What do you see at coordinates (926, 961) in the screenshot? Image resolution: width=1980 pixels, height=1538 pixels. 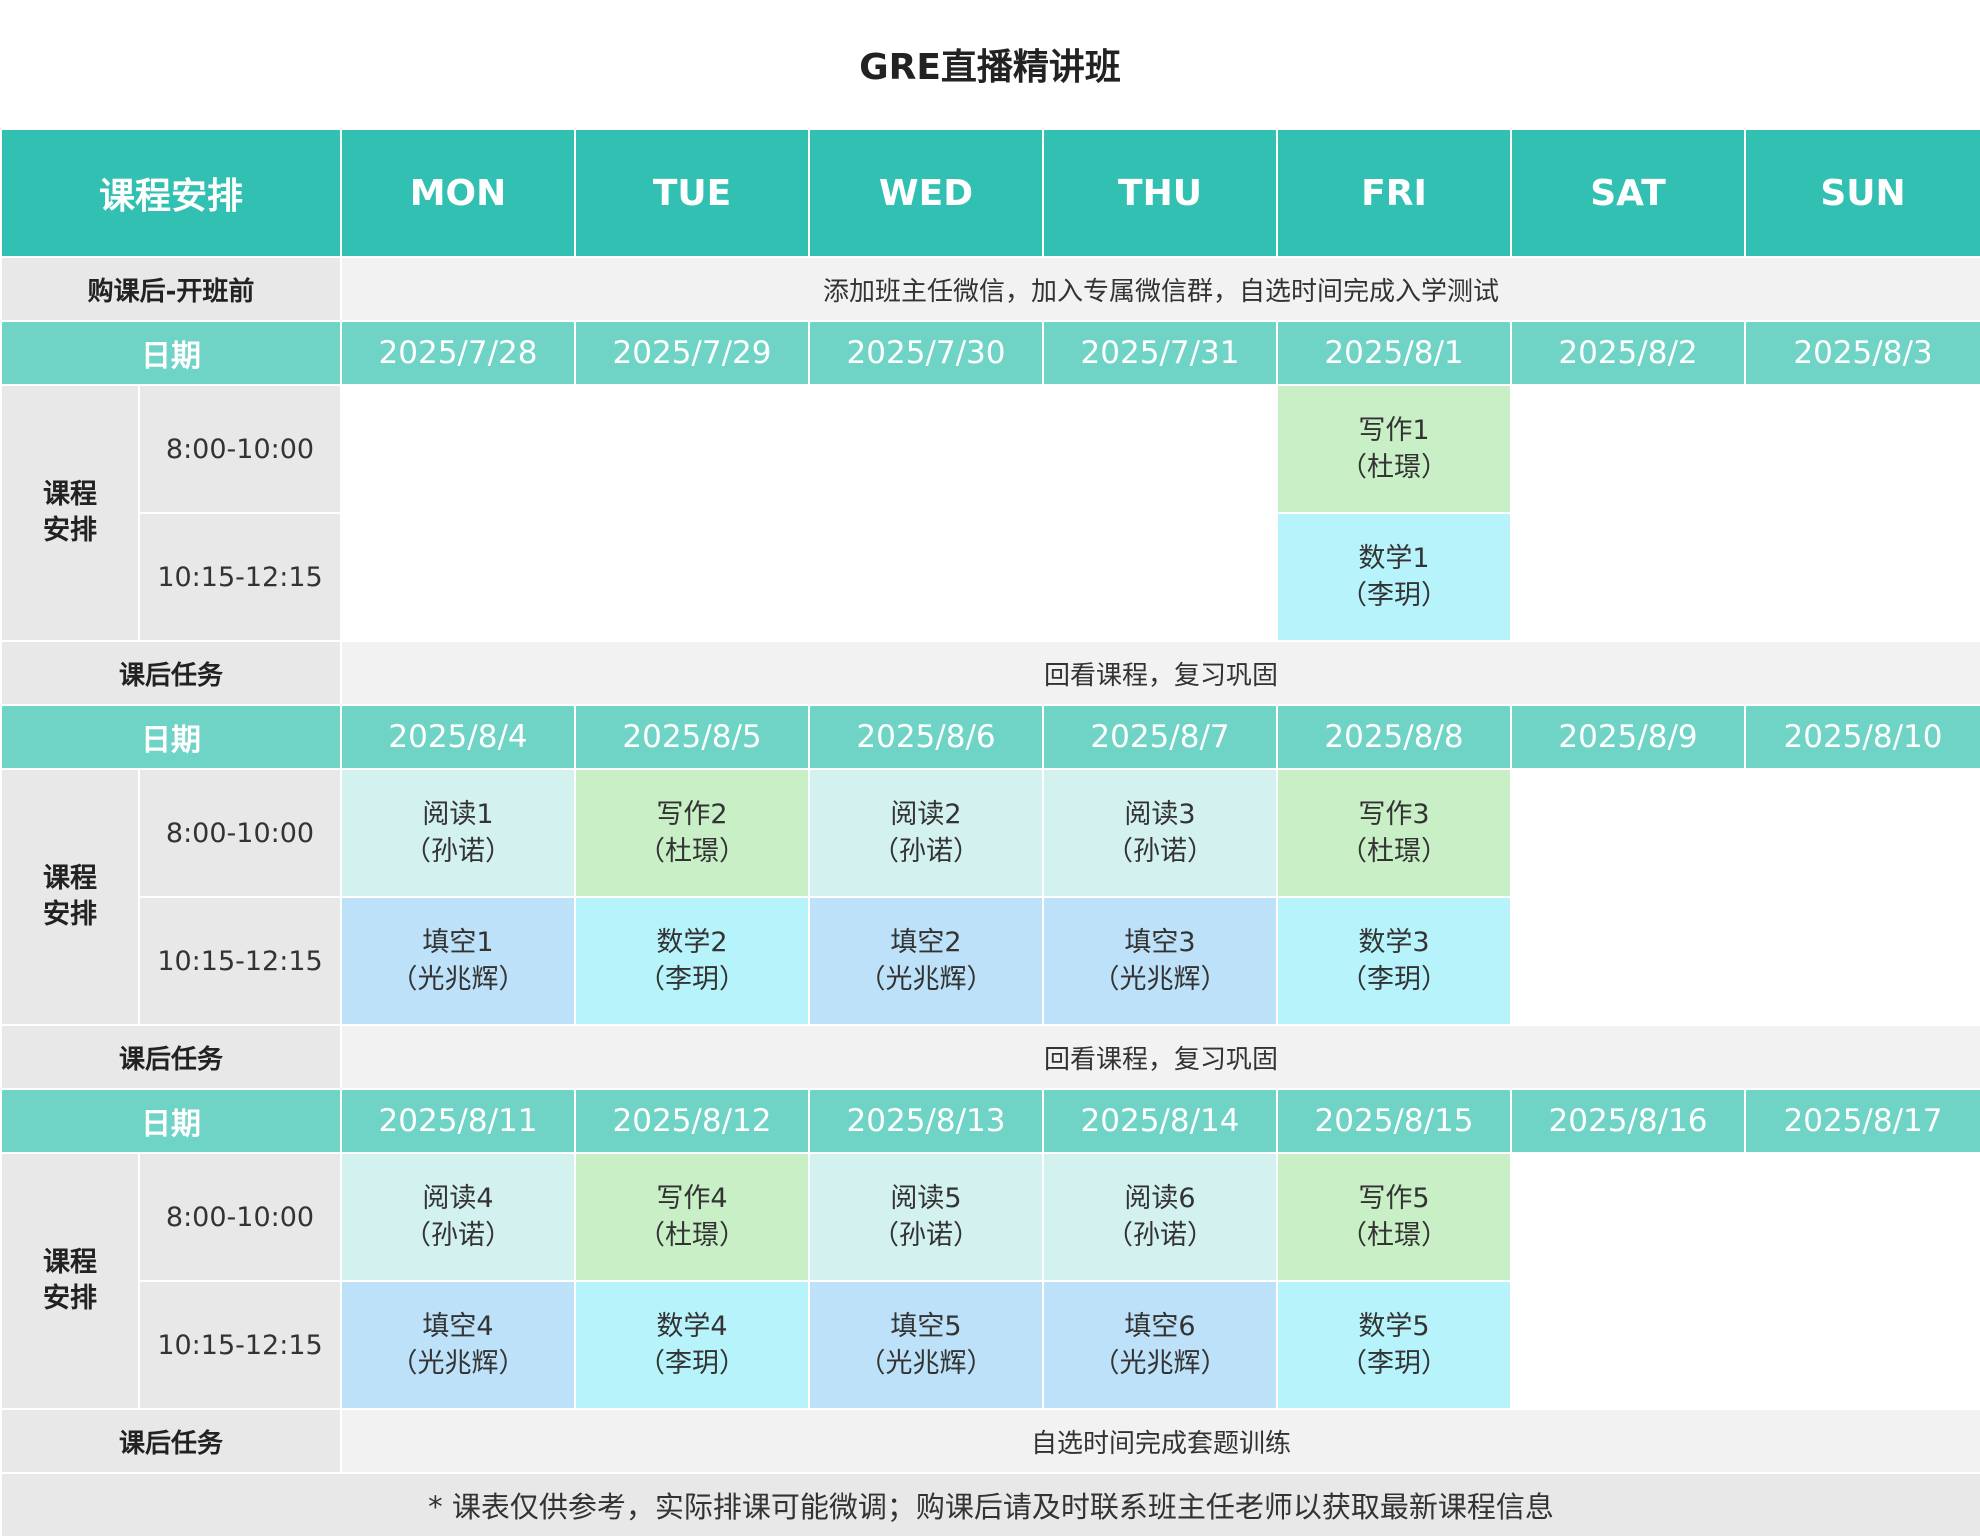 I see `course-content: 填空2 （光兆辉）` at bounding box center [926, 961].